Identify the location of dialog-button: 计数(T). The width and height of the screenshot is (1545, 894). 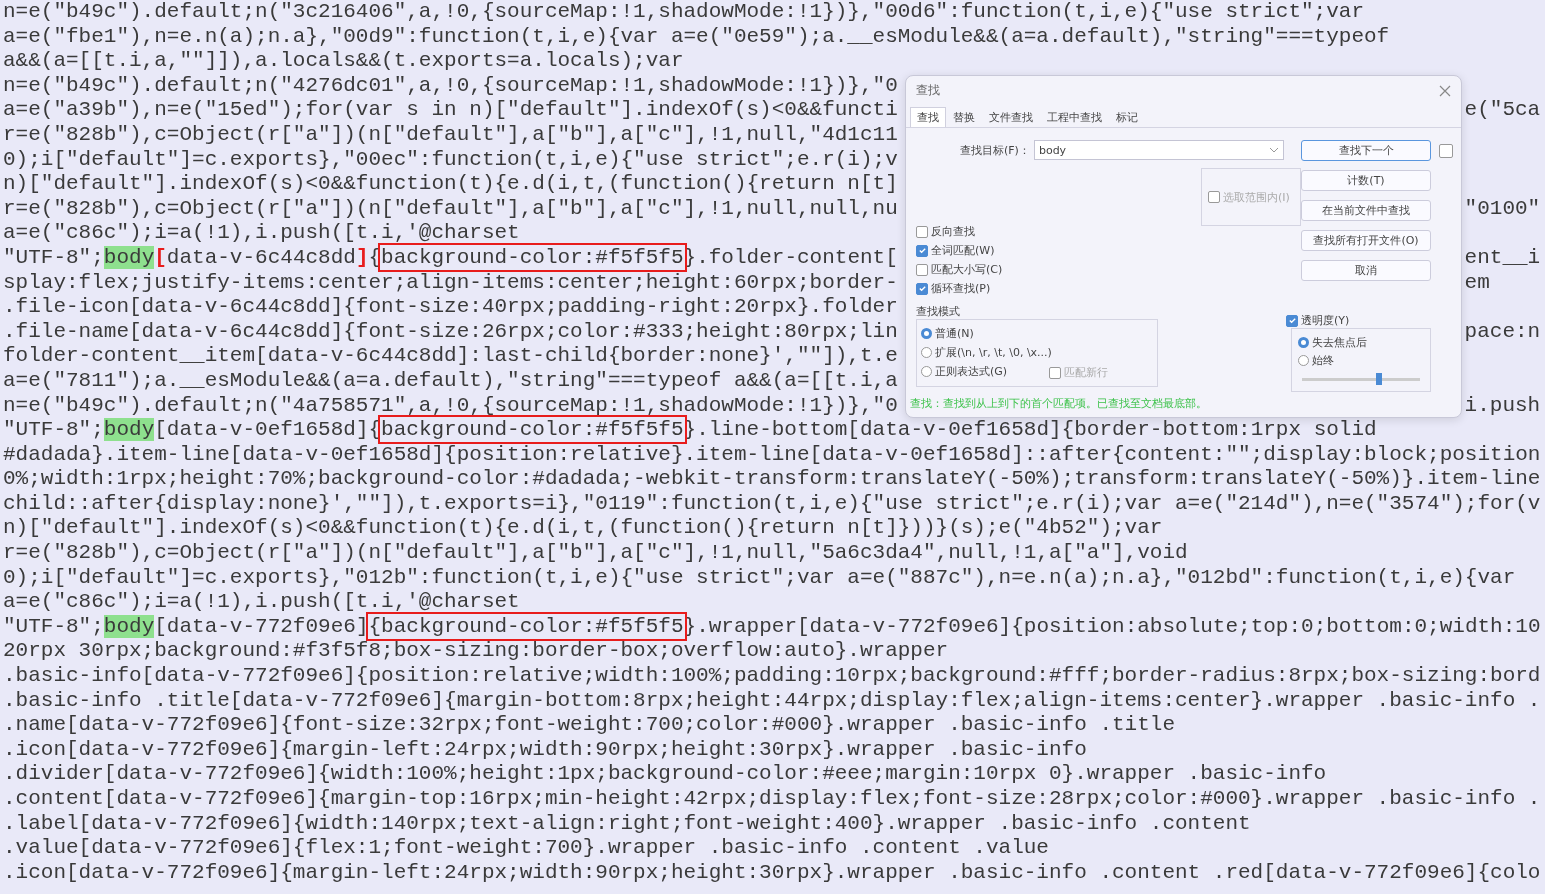
(1366, 180).